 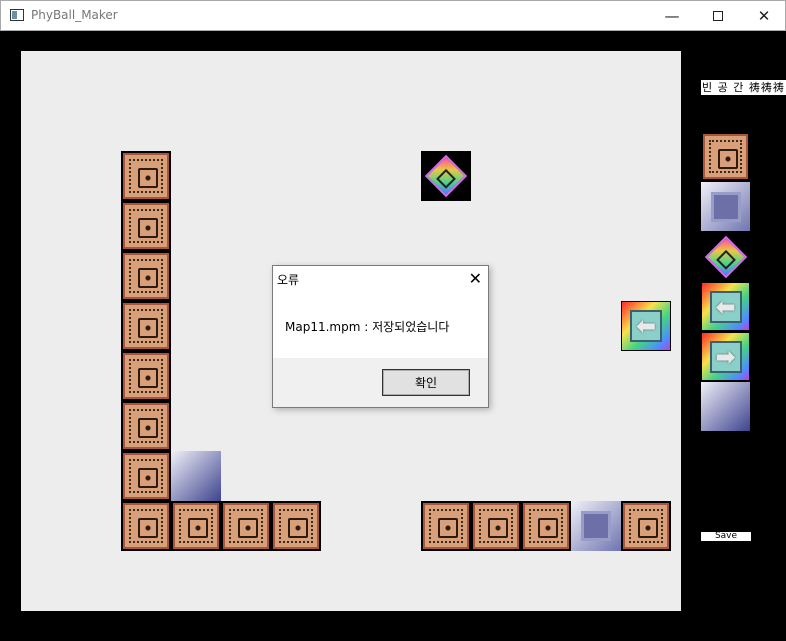 I want to click on right-arrow-icon: ➡, so click(x=725, y=356).